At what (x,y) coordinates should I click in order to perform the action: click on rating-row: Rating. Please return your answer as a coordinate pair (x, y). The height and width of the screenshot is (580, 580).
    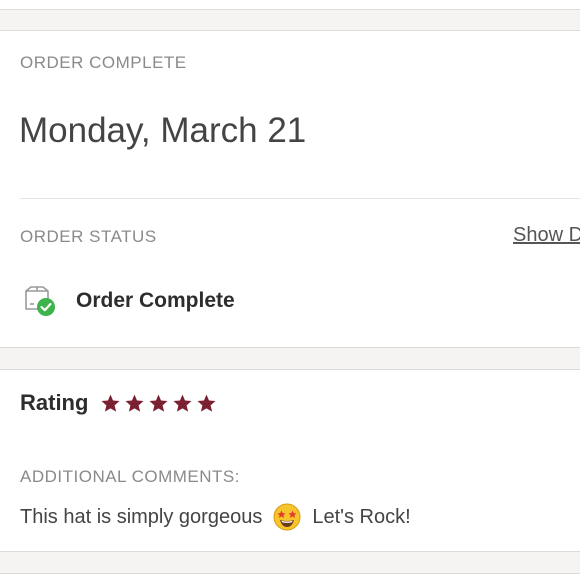
    Looking at the image, I should click on (118, 403).